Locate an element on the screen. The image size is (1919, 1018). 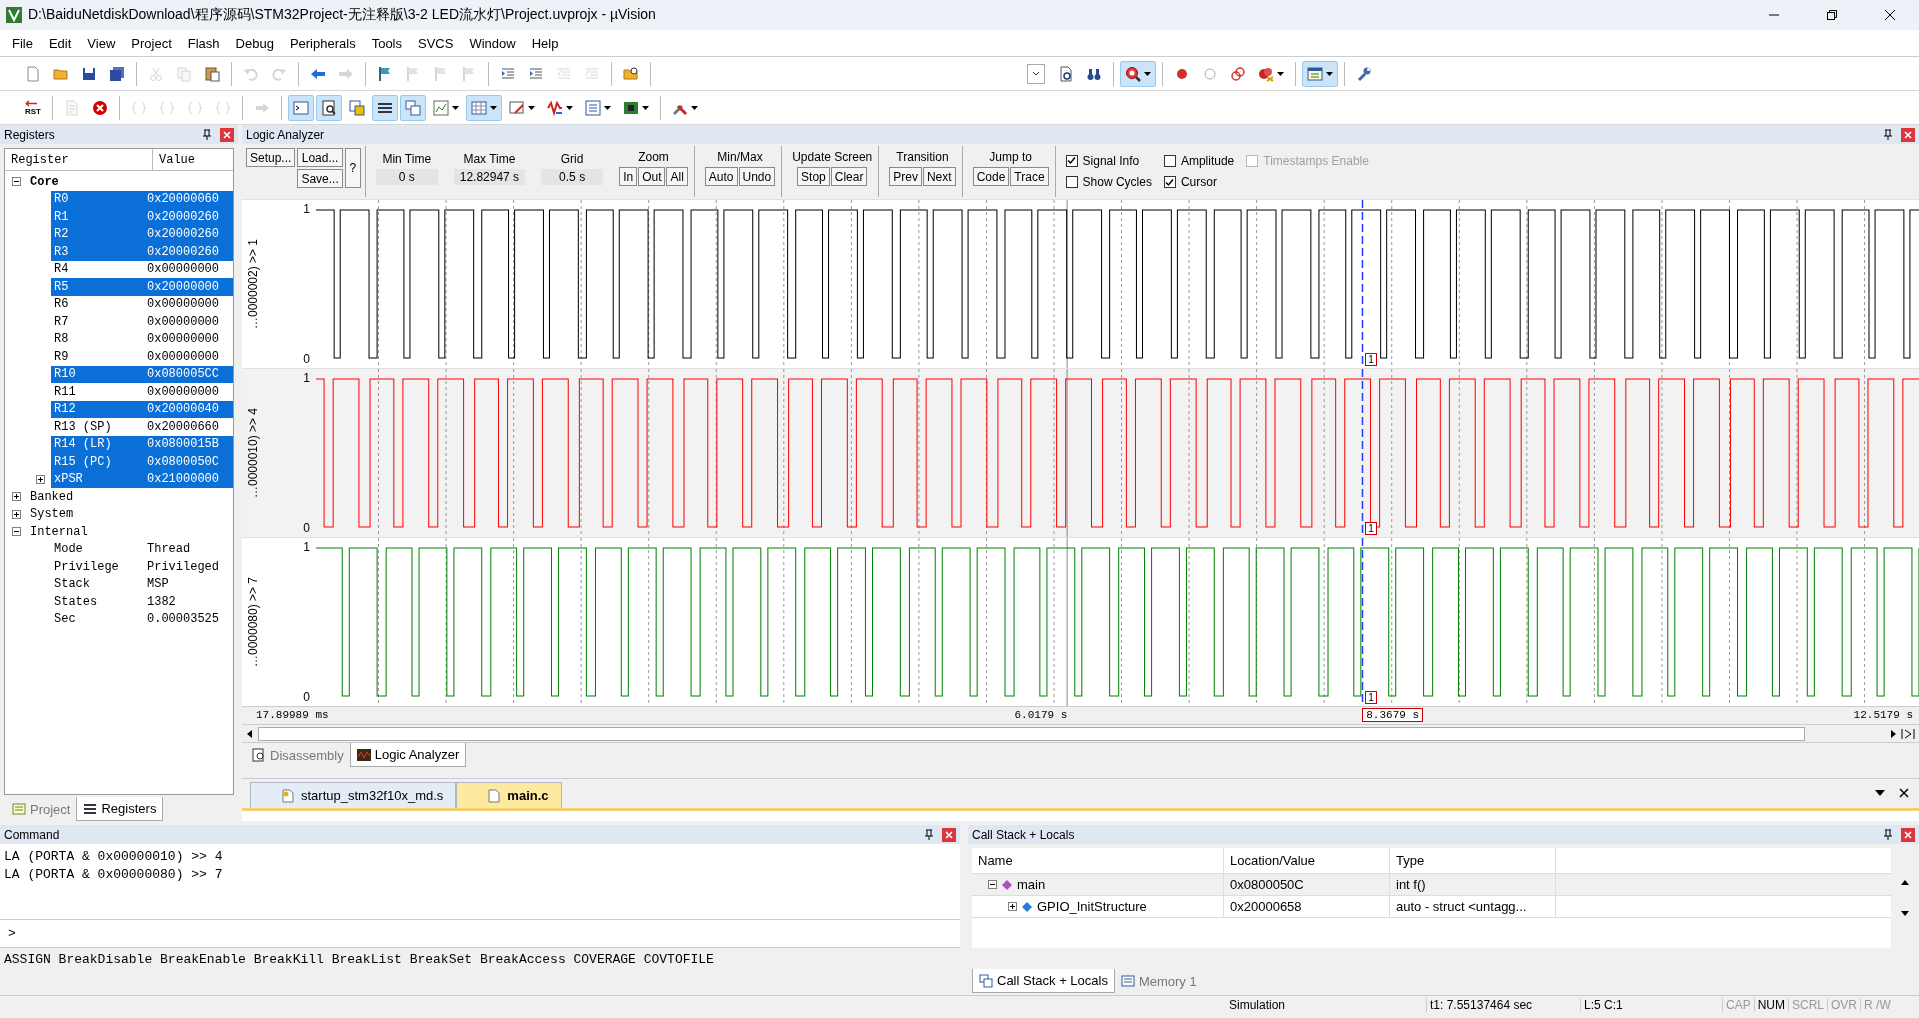
register-value: 0x0800015B is located at coordinates (183, 444).